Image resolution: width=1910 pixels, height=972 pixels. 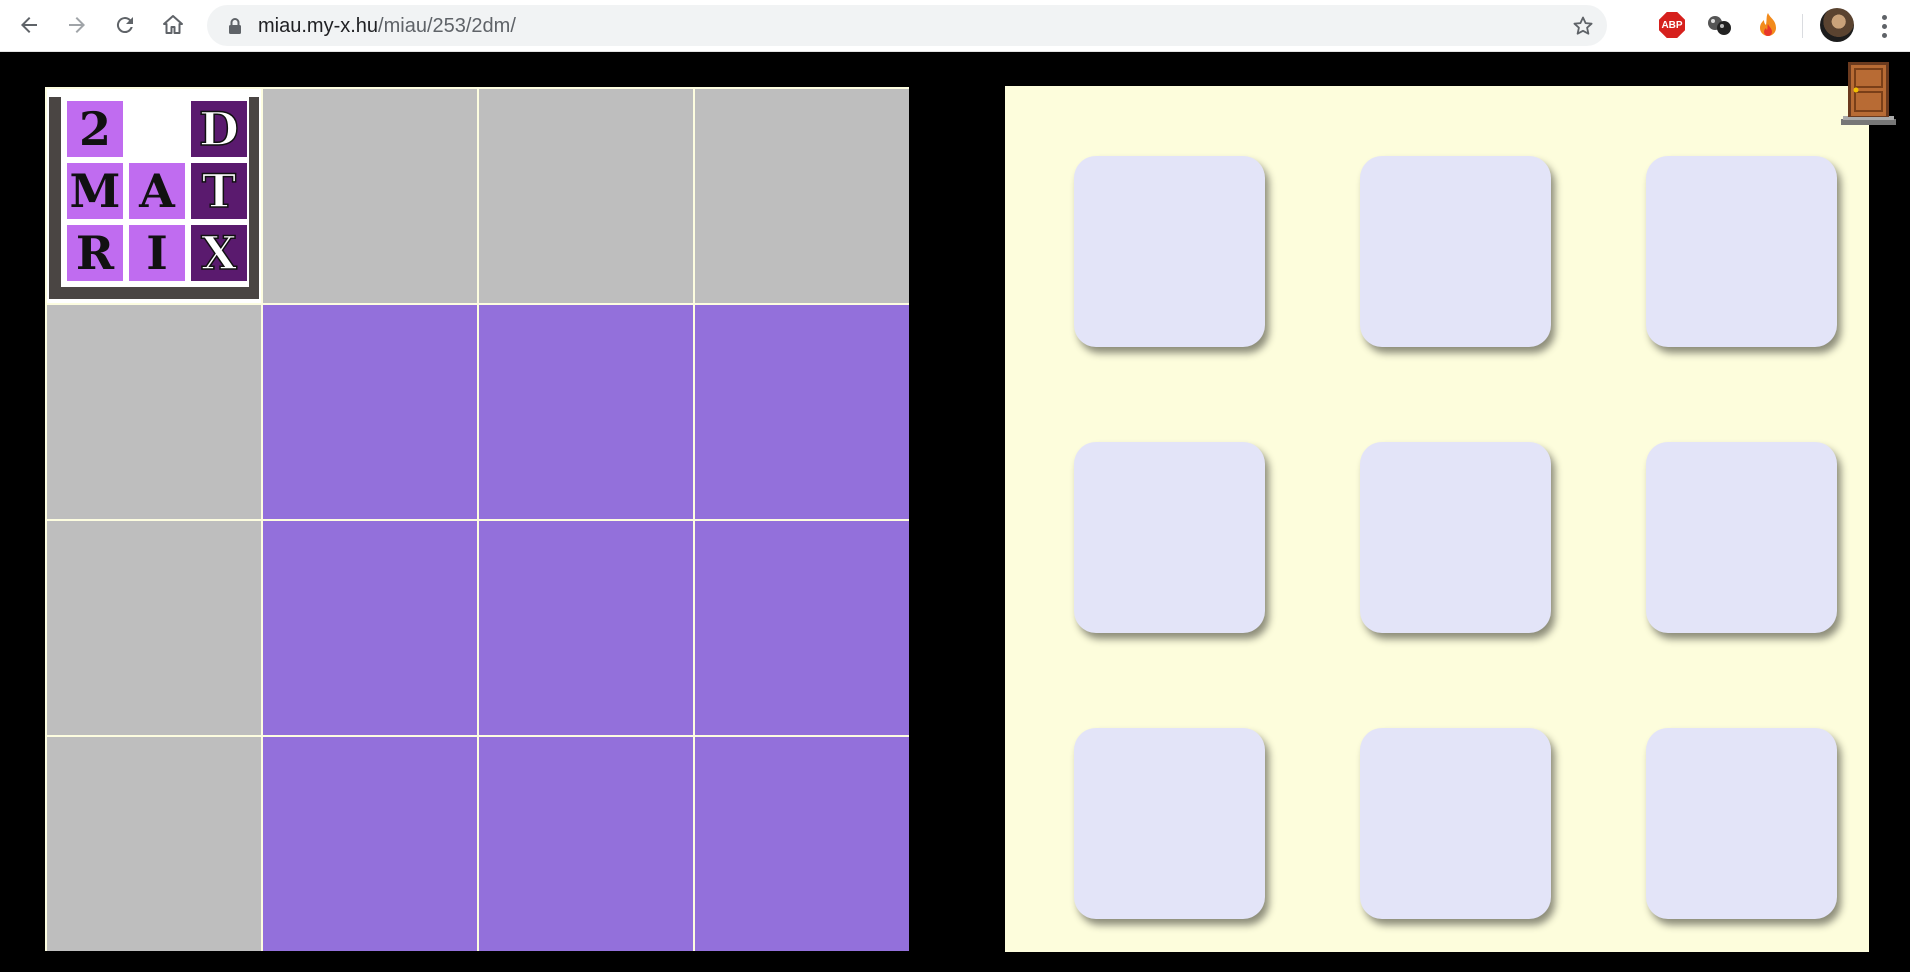 I want to click on url-text: miau.my-x.hu/miau/253/2dm/, so click(x=387, y=26).